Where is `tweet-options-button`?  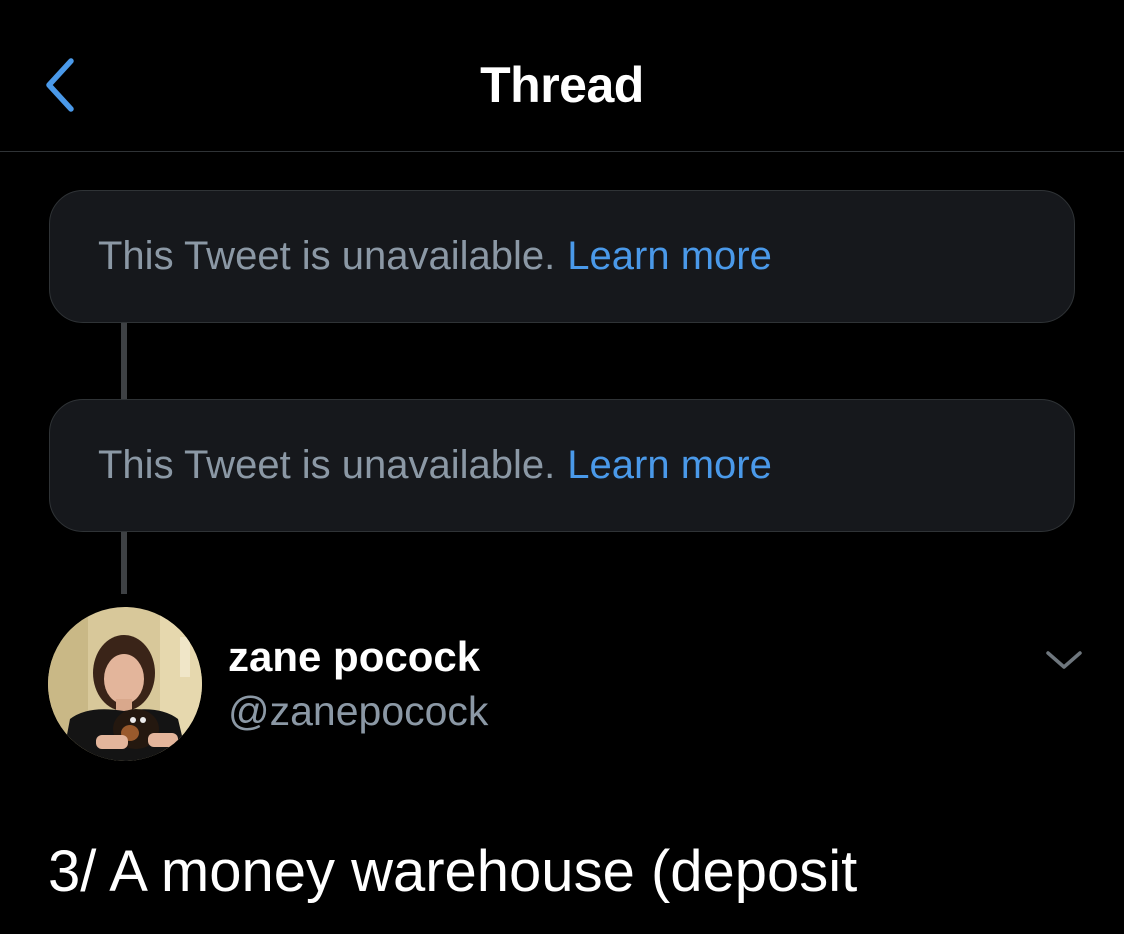
tweet-options-button is located at coordinates (1064, 660).